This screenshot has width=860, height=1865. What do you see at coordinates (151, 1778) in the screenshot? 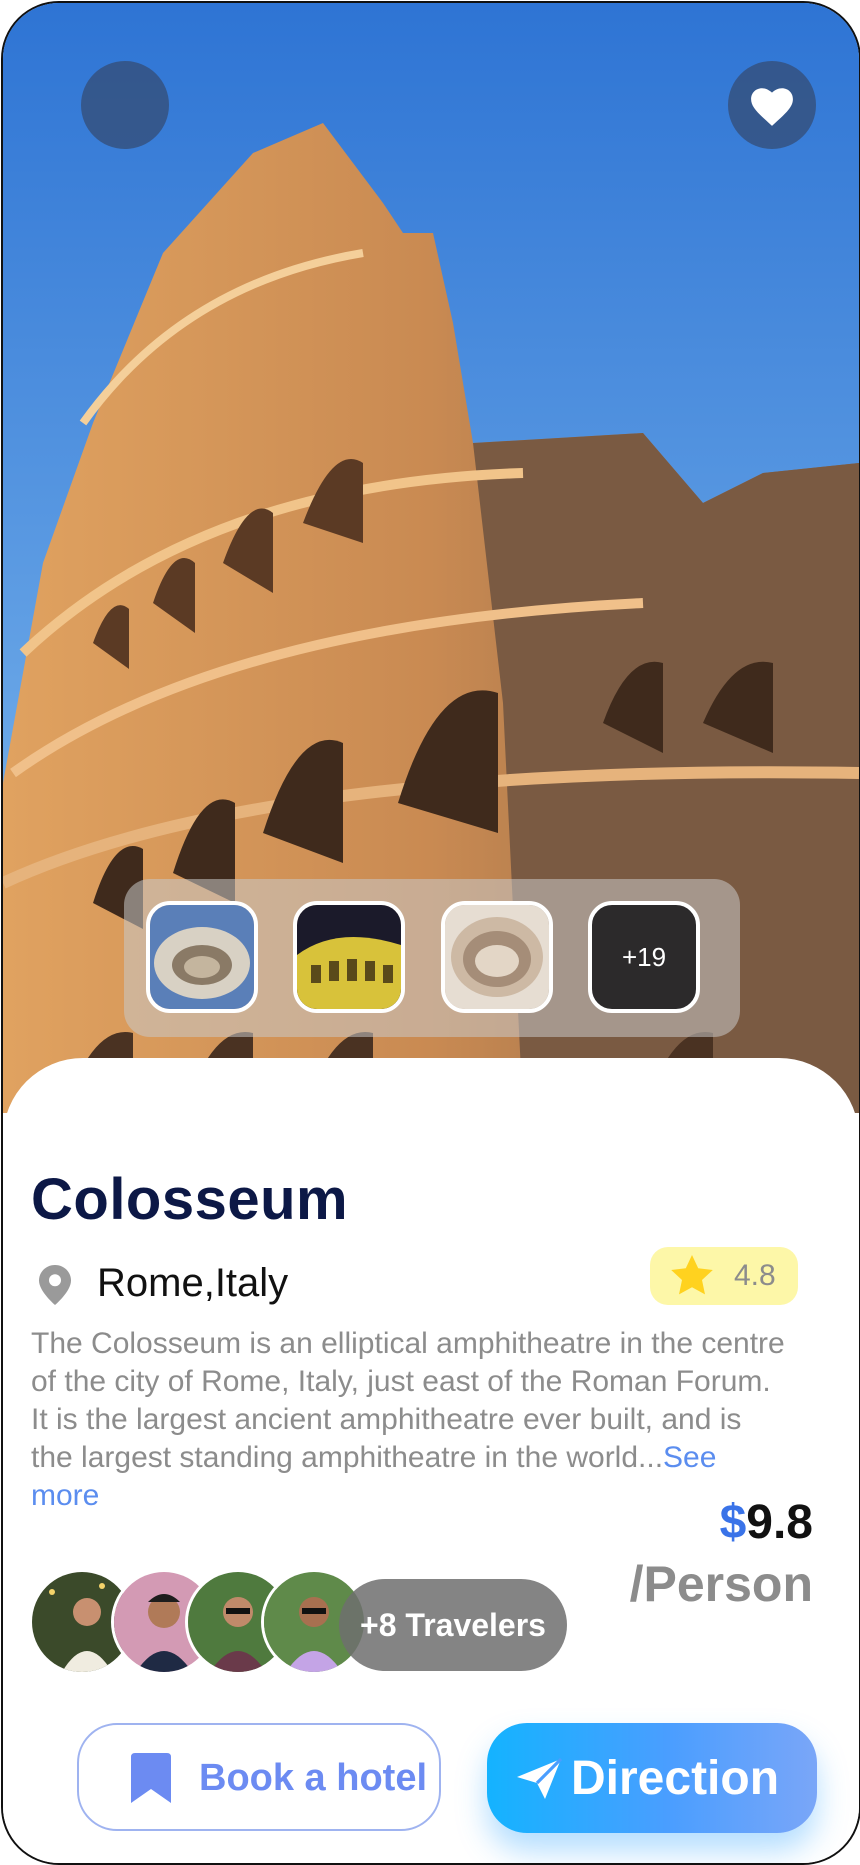
I see `bookmark-icon` at bounding box center [151, 1778].